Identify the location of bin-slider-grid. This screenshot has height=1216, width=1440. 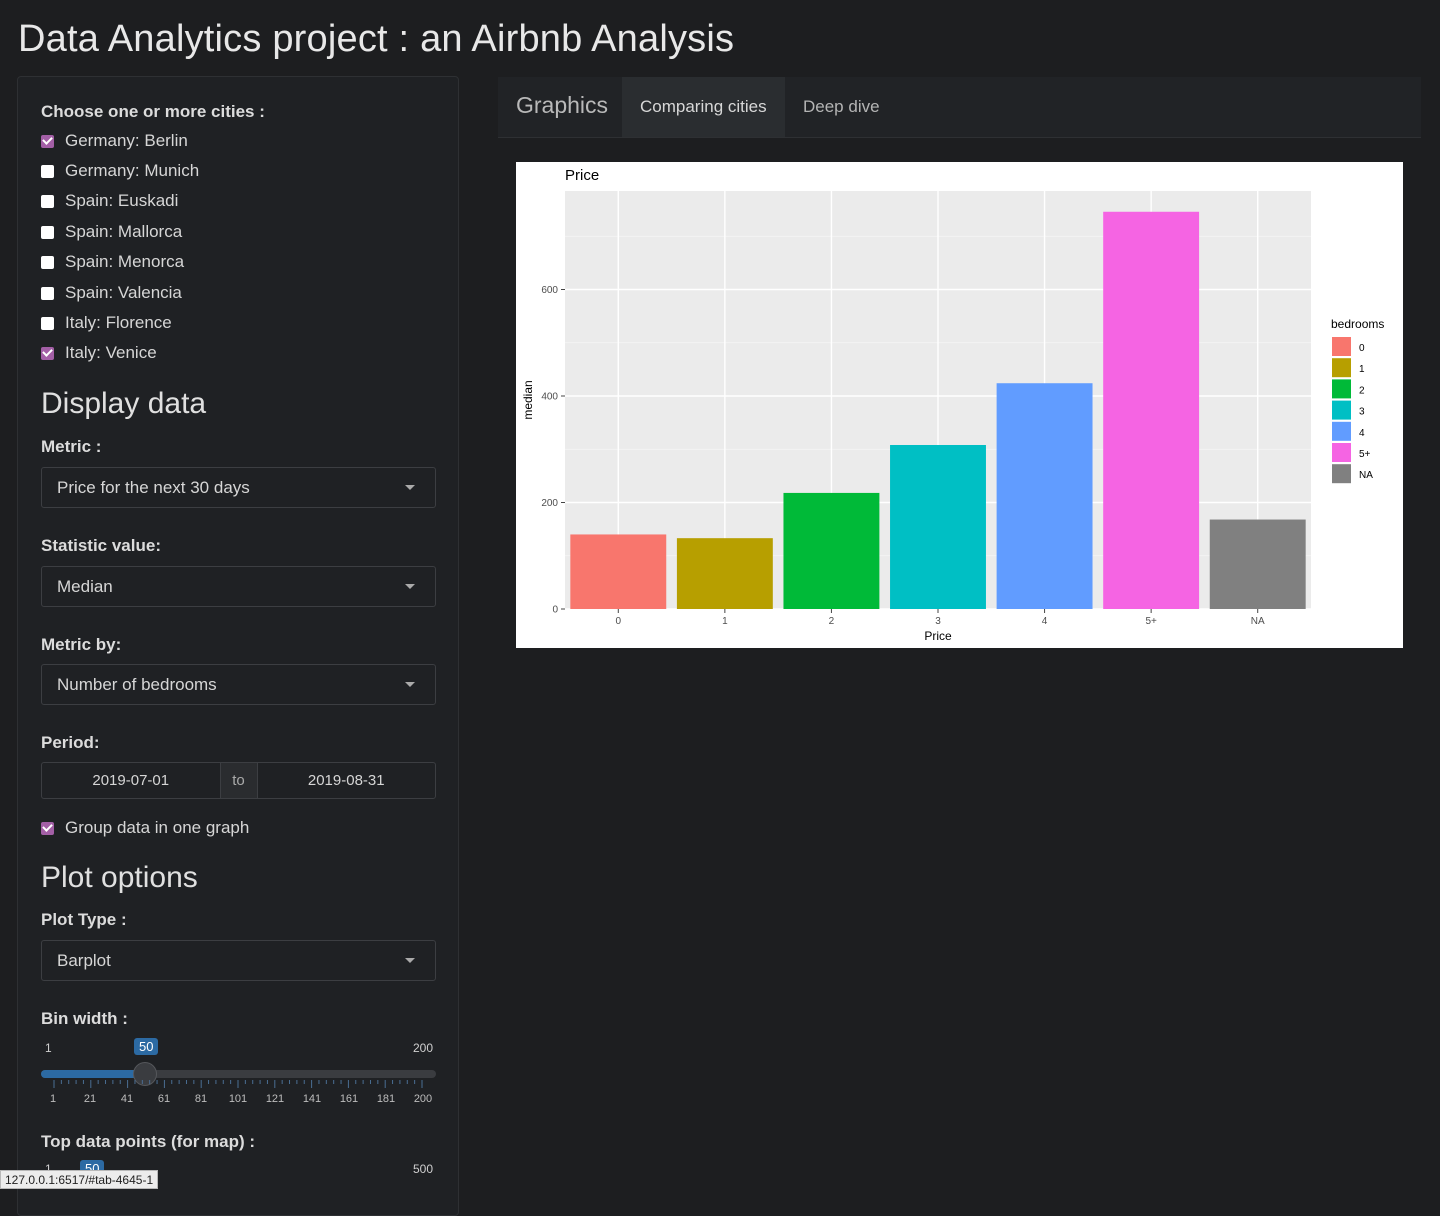
(238, 1084).